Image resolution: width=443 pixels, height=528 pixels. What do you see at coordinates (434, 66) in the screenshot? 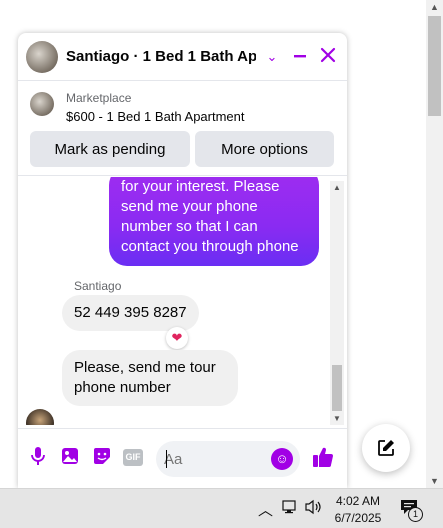
I see `page-scroll-thumb` at bounding box center [434, 66].